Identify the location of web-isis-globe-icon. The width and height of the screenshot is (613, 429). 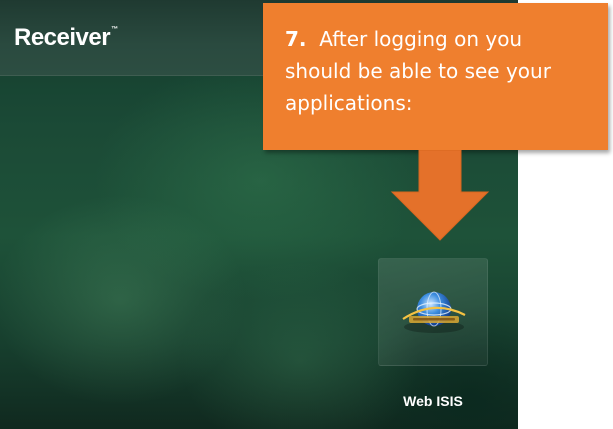
(434, 312).